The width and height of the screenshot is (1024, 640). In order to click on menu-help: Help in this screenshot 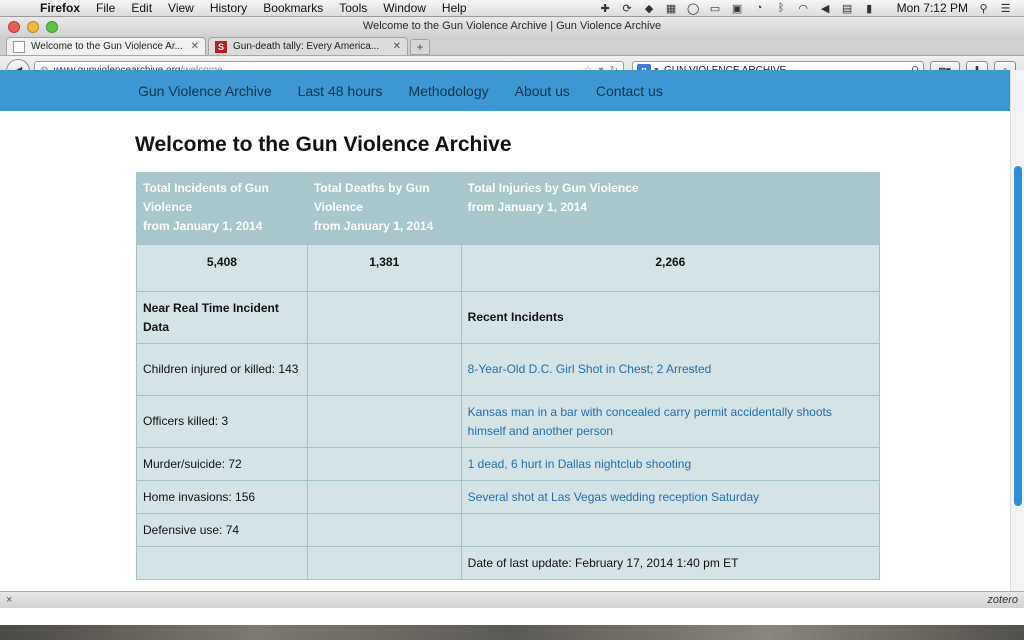, I will do `click(454, 8)`.